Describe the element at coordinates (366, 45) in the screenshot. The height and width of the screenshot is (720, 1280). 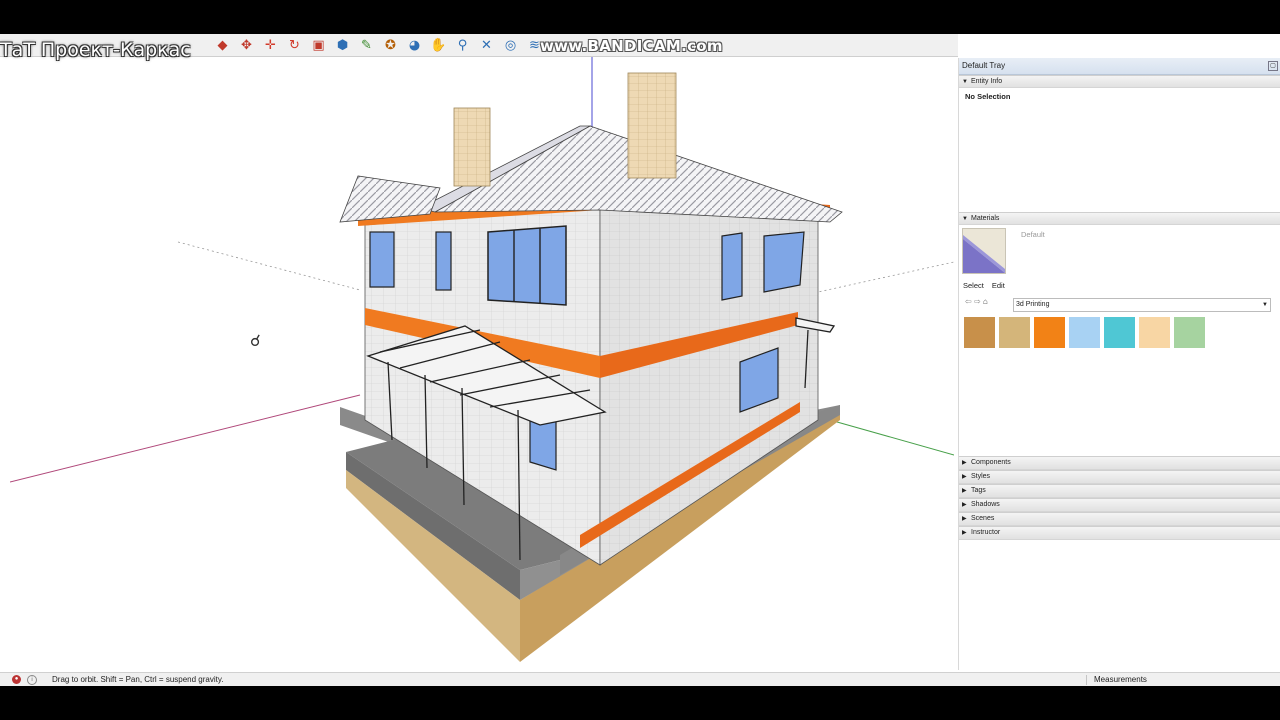
I see `tape-measure-icon: ✎` at that location.